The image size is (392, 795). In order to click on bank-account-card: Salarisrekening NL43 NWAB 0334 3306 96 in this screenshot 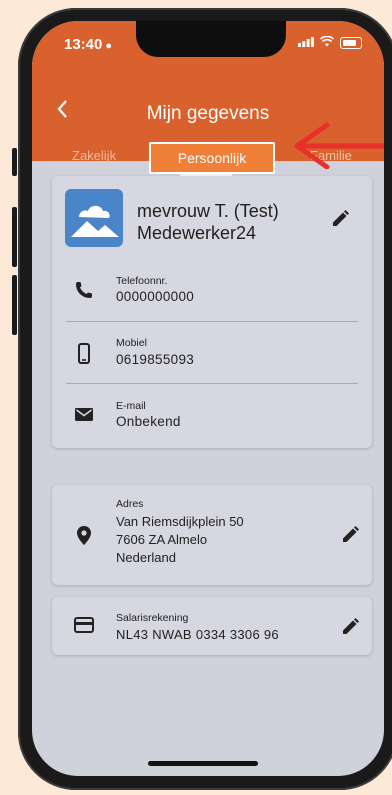, I will do `click(212, 626)`.